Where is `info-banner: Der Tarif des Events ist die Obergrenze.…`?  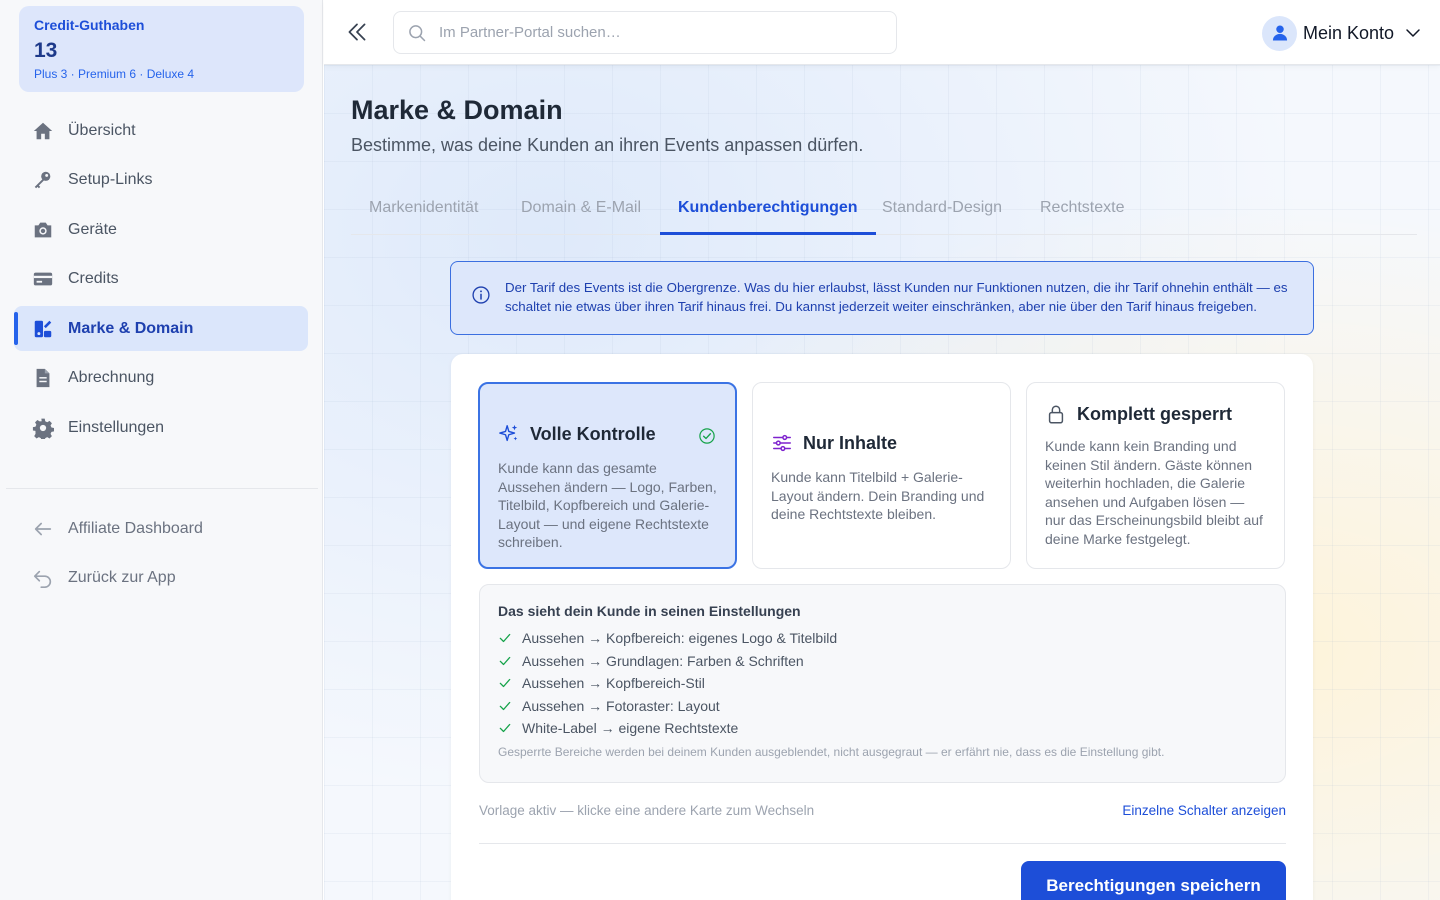 info-banner: Der Tarif des Events ist die Obergrenze.… is located at coordinates (882, 298).